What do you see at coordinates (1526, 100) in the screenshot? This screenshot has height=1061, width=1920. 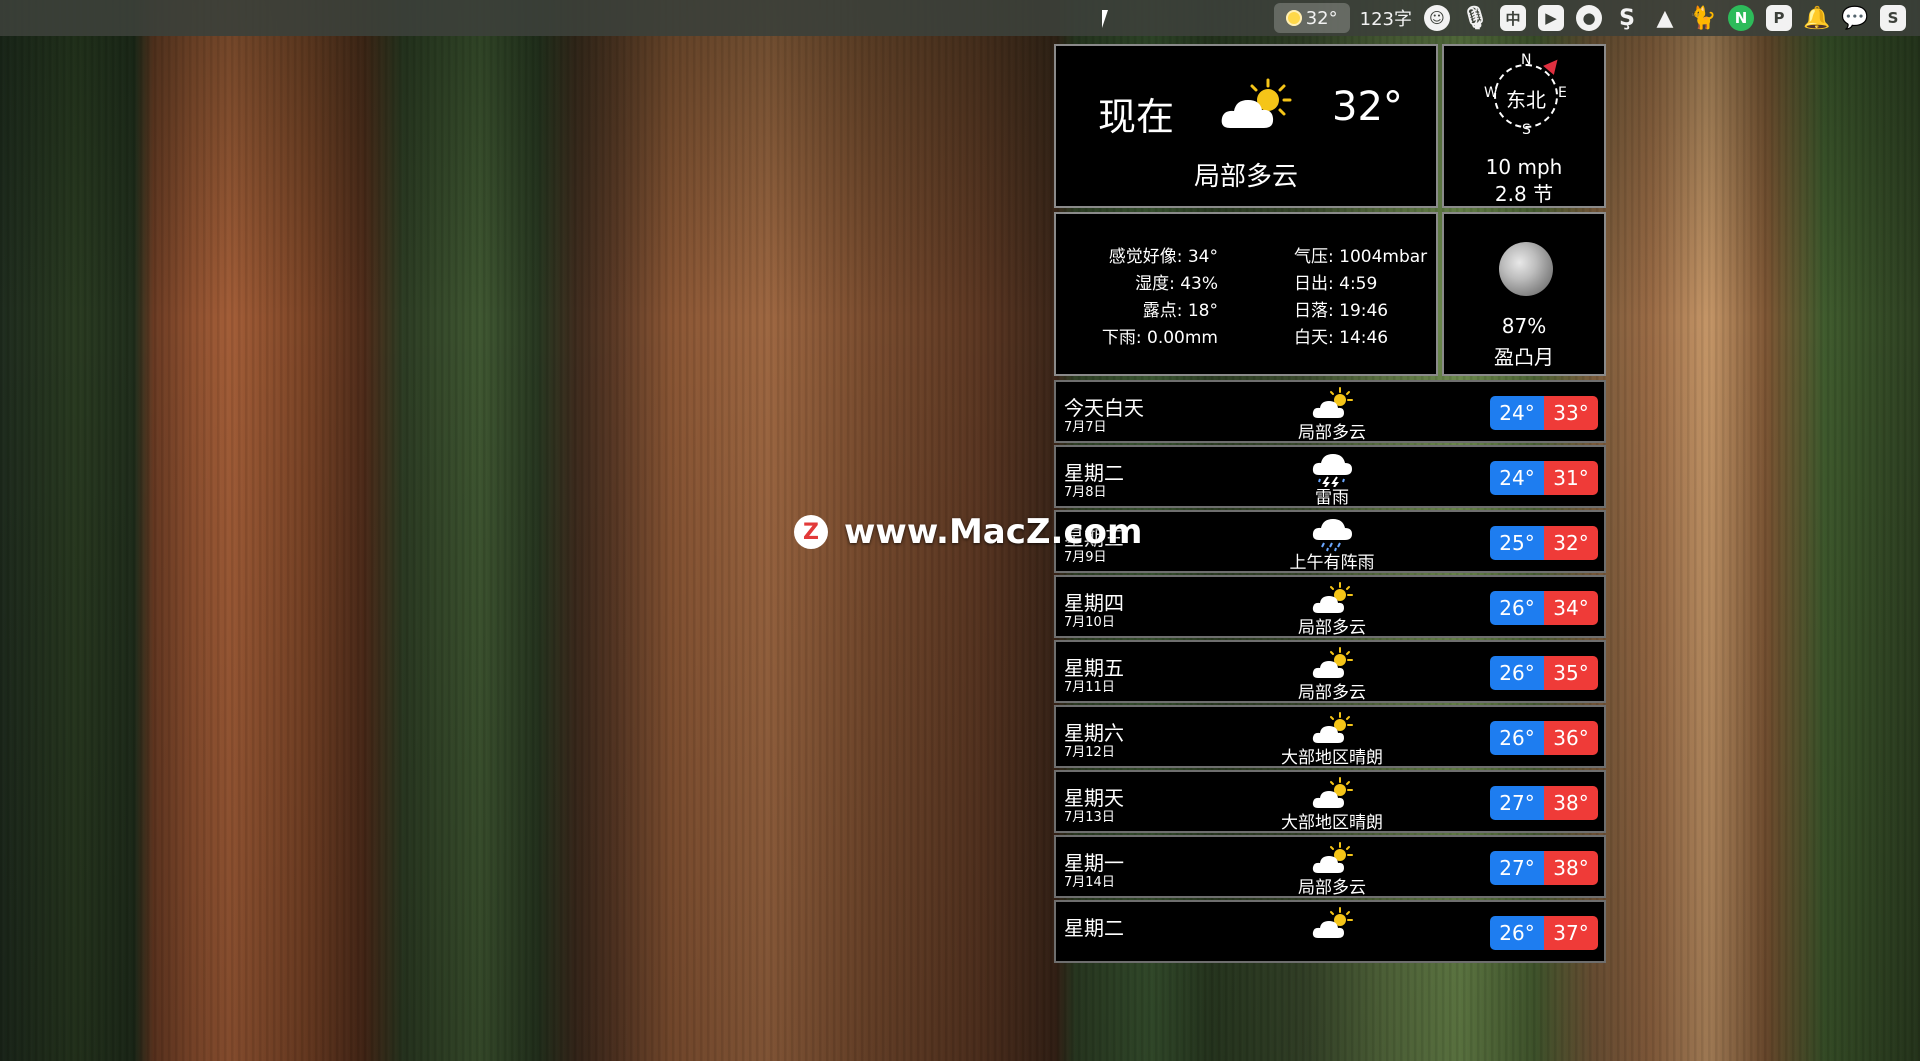 I see `wind-direction: 东北` at bounding box center [1526, 100].